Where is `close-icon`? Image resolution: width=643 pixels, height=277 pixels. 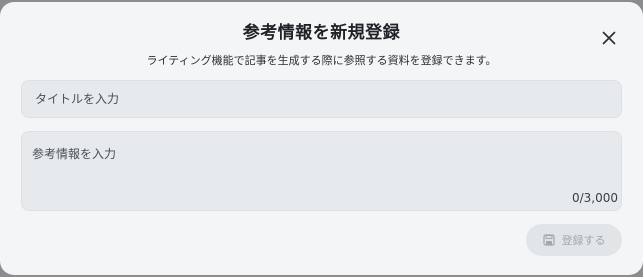
close-icon is located at coordinates (609, 38).